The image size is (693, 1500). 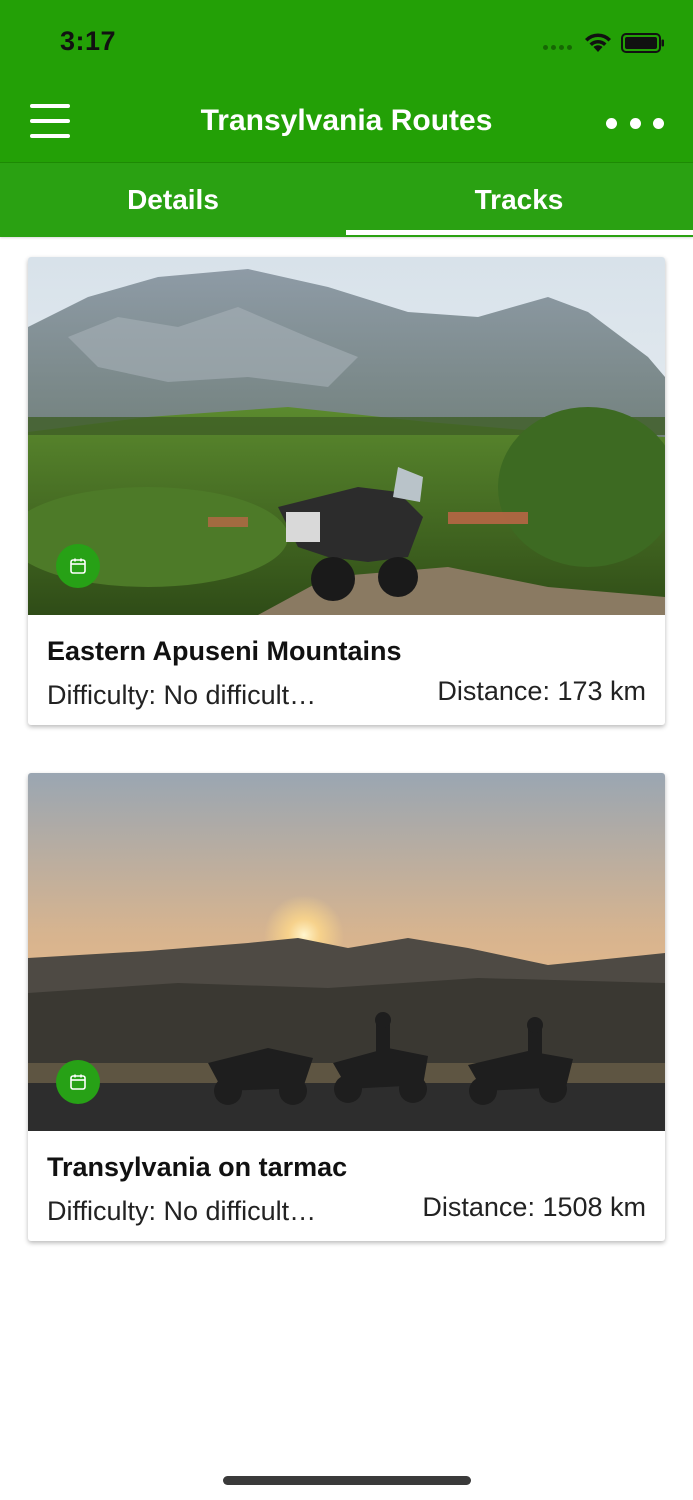 What do you see at coordinates (346, 42) in the screenshot?
I see `status-bar: 3:17` at bounding box center [346, 42].